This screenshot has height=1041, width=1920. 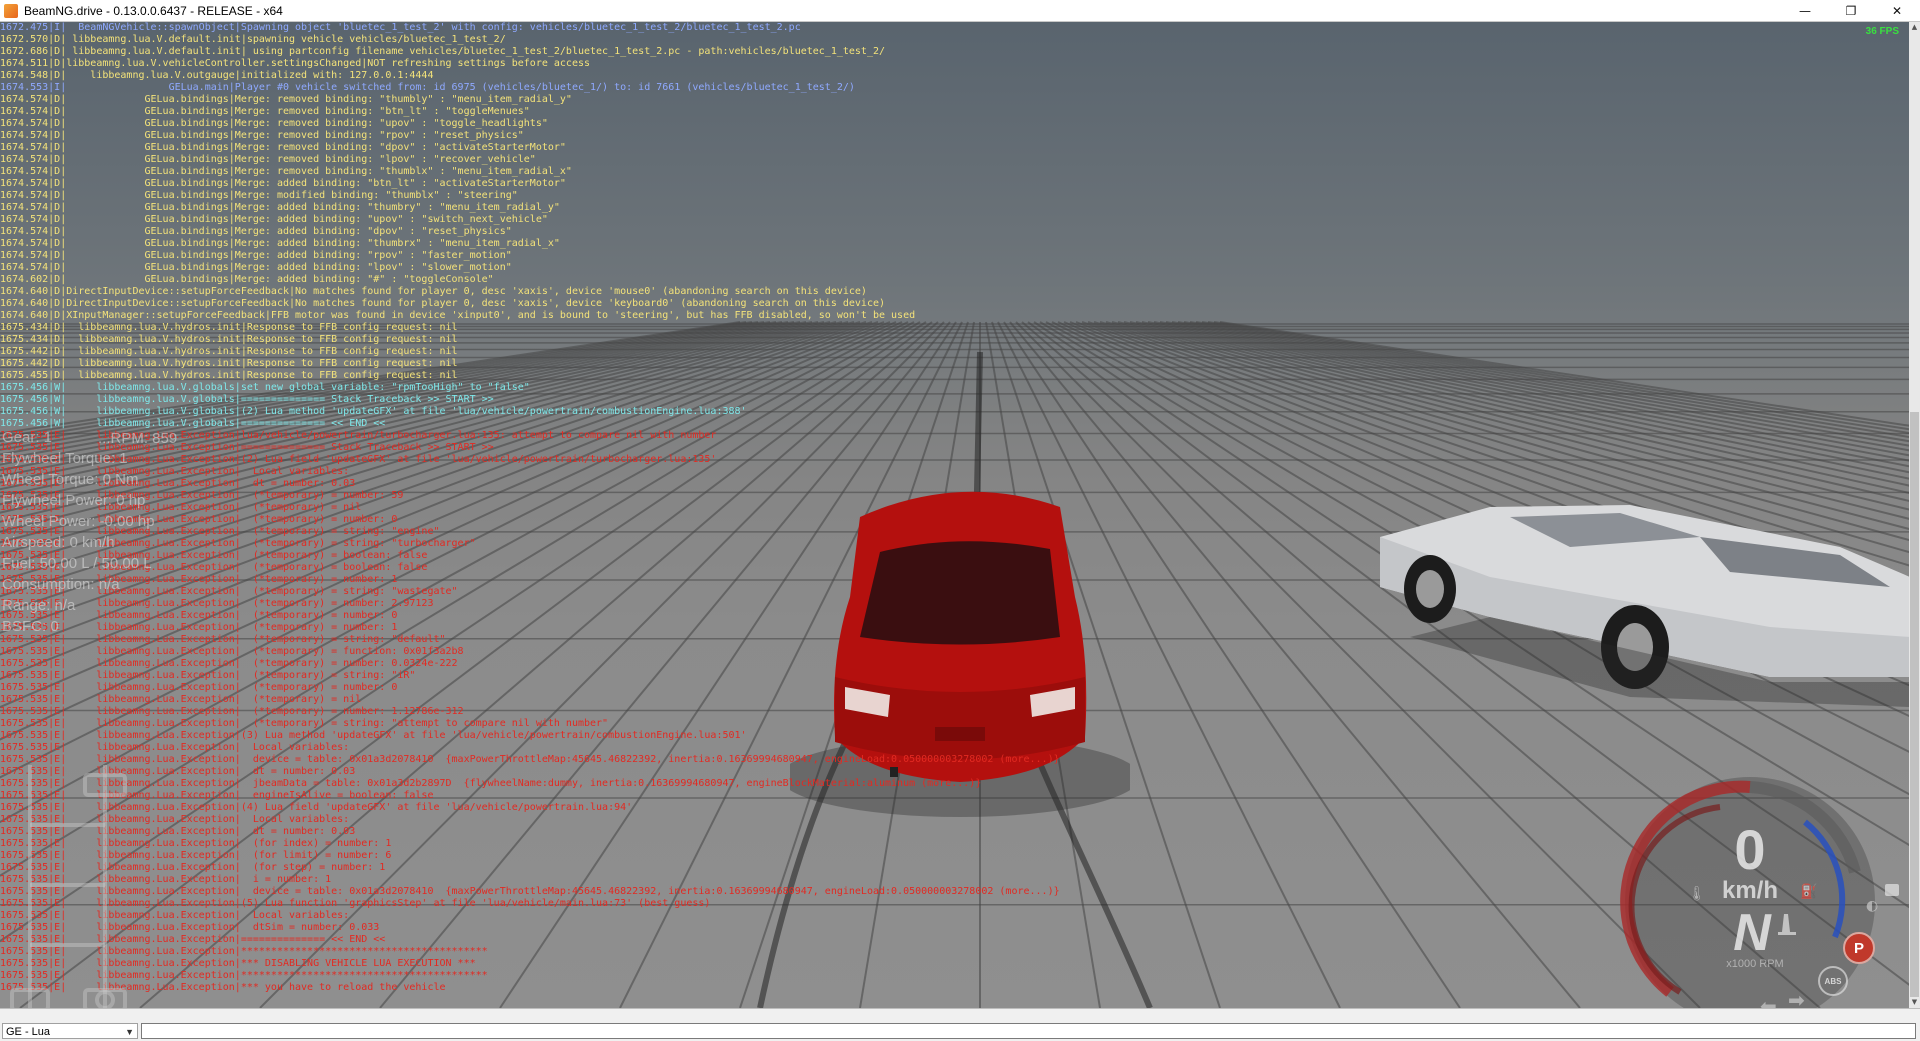 What do you see at coordinates (70, 479) in the screenshot?
I see `vehicle-debug-line: Wheel Torque: 0 Nm` at bounding box center [70, 479].